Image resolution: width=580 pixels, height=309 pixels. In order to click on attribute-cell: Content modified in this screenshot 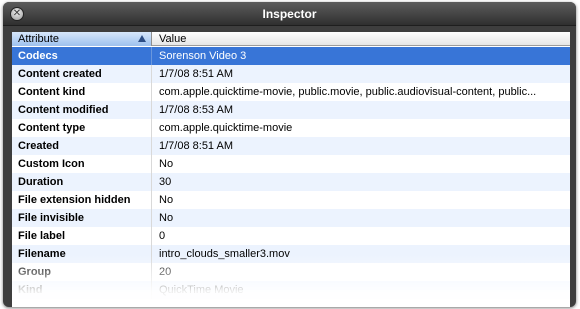, I will do `click(82, 110)`.